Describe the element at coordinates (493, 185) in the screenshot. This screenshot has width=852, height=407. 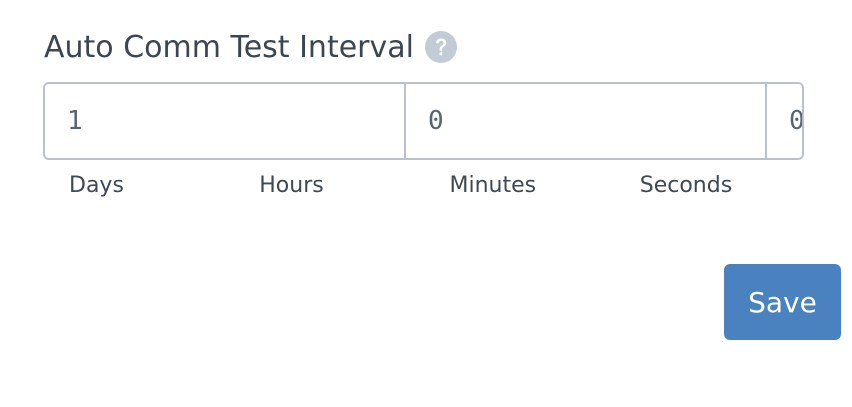
I see `minutes-label: Minutes` at that location.